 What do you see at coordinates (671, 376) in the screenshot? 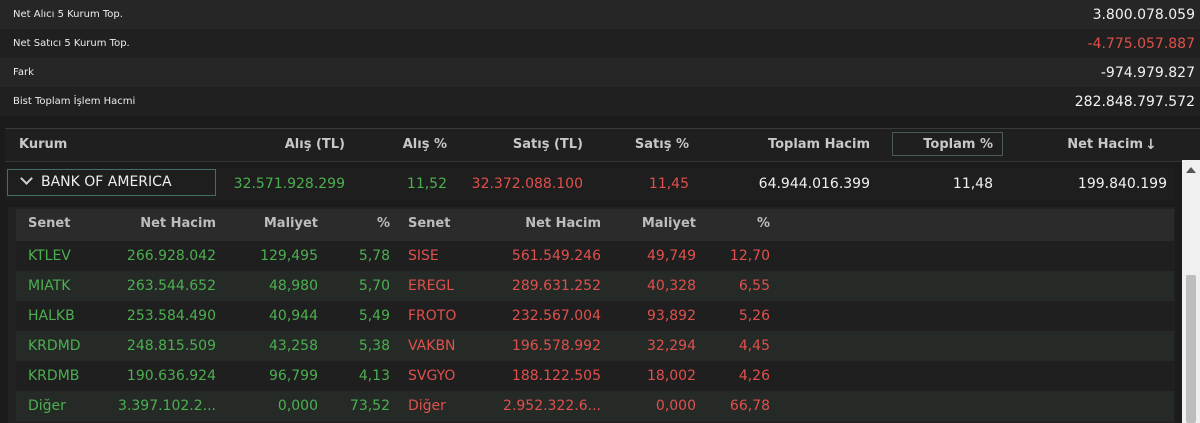
I see `sell-maliyet: 18,002` at bounding box center [671, 376].